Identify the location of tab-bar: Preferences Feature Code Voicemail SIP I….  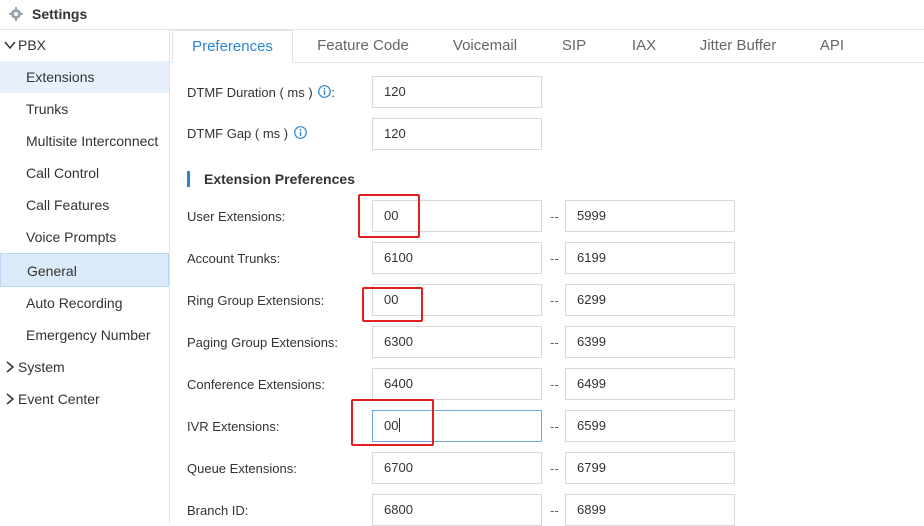
(547, 46).